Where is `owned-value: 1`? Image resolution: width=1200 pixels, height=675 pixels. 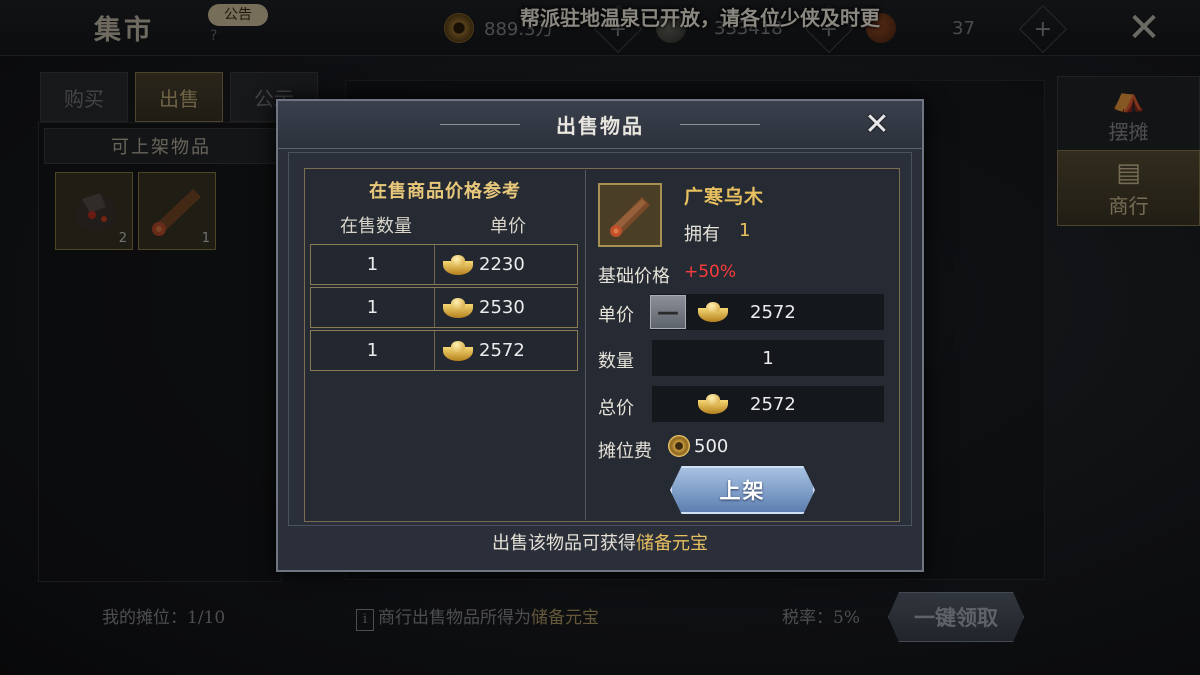
owned-value: 1 is located at coordinates (745, 230).